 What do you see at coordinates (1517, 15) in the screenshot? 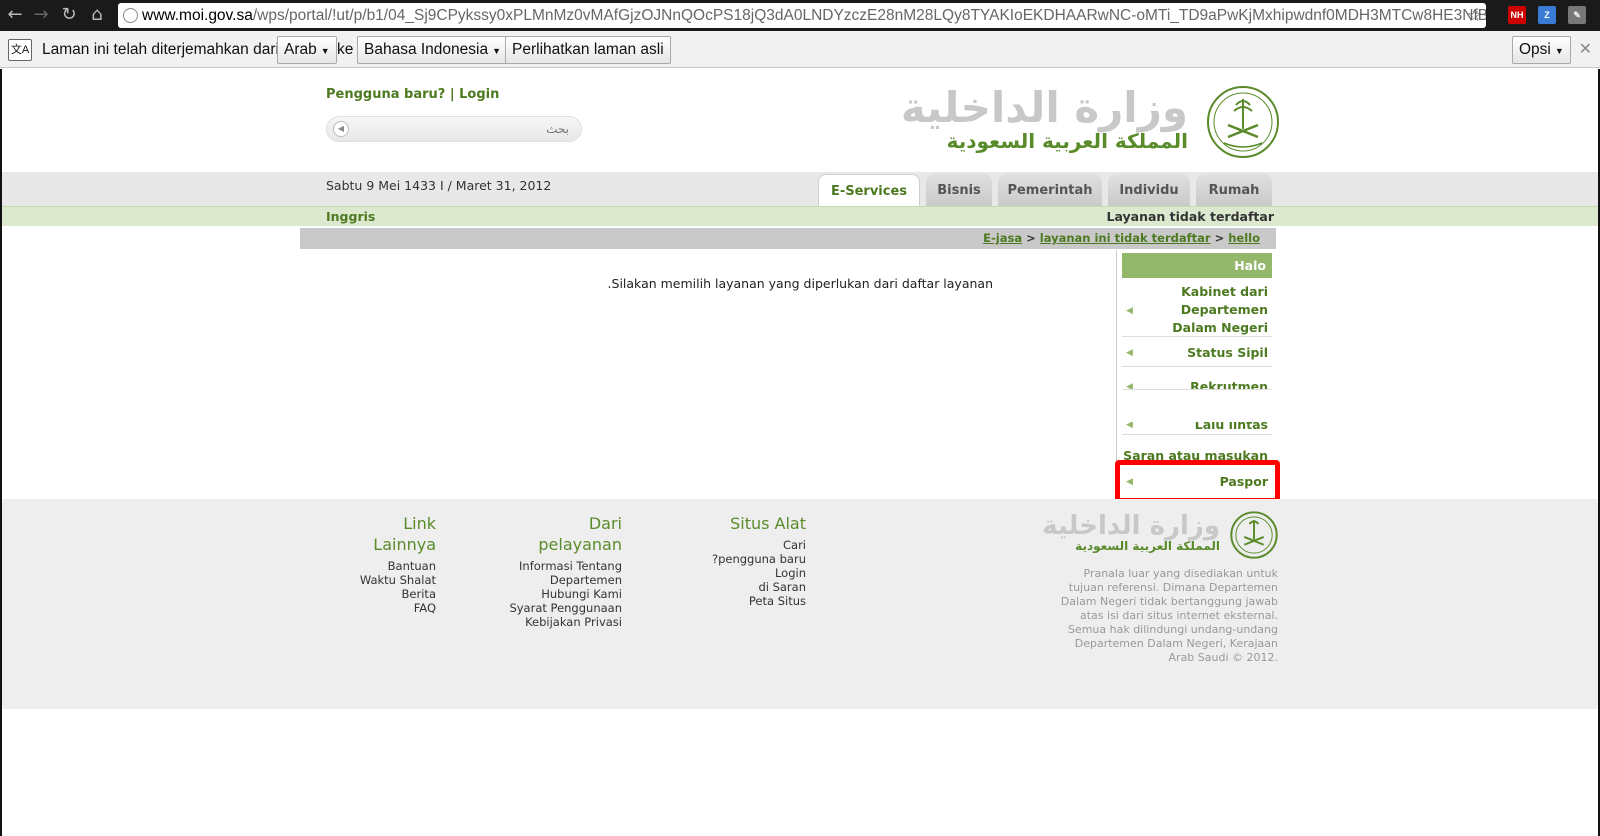
I see `extension-icon: NH` at bounding box center [1517, 15].